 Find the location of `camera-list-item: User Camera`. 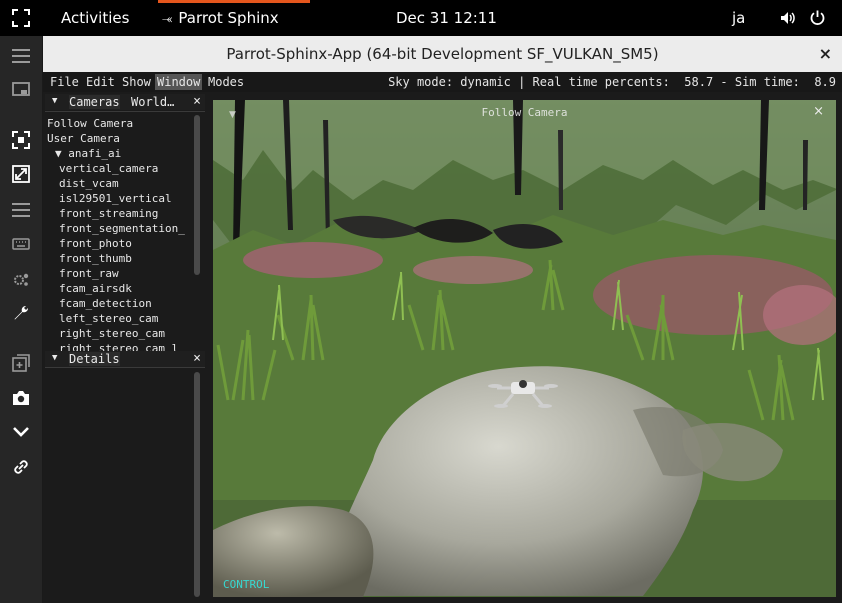

camera-list-item: User Camera is located at coordinates (119, 138).